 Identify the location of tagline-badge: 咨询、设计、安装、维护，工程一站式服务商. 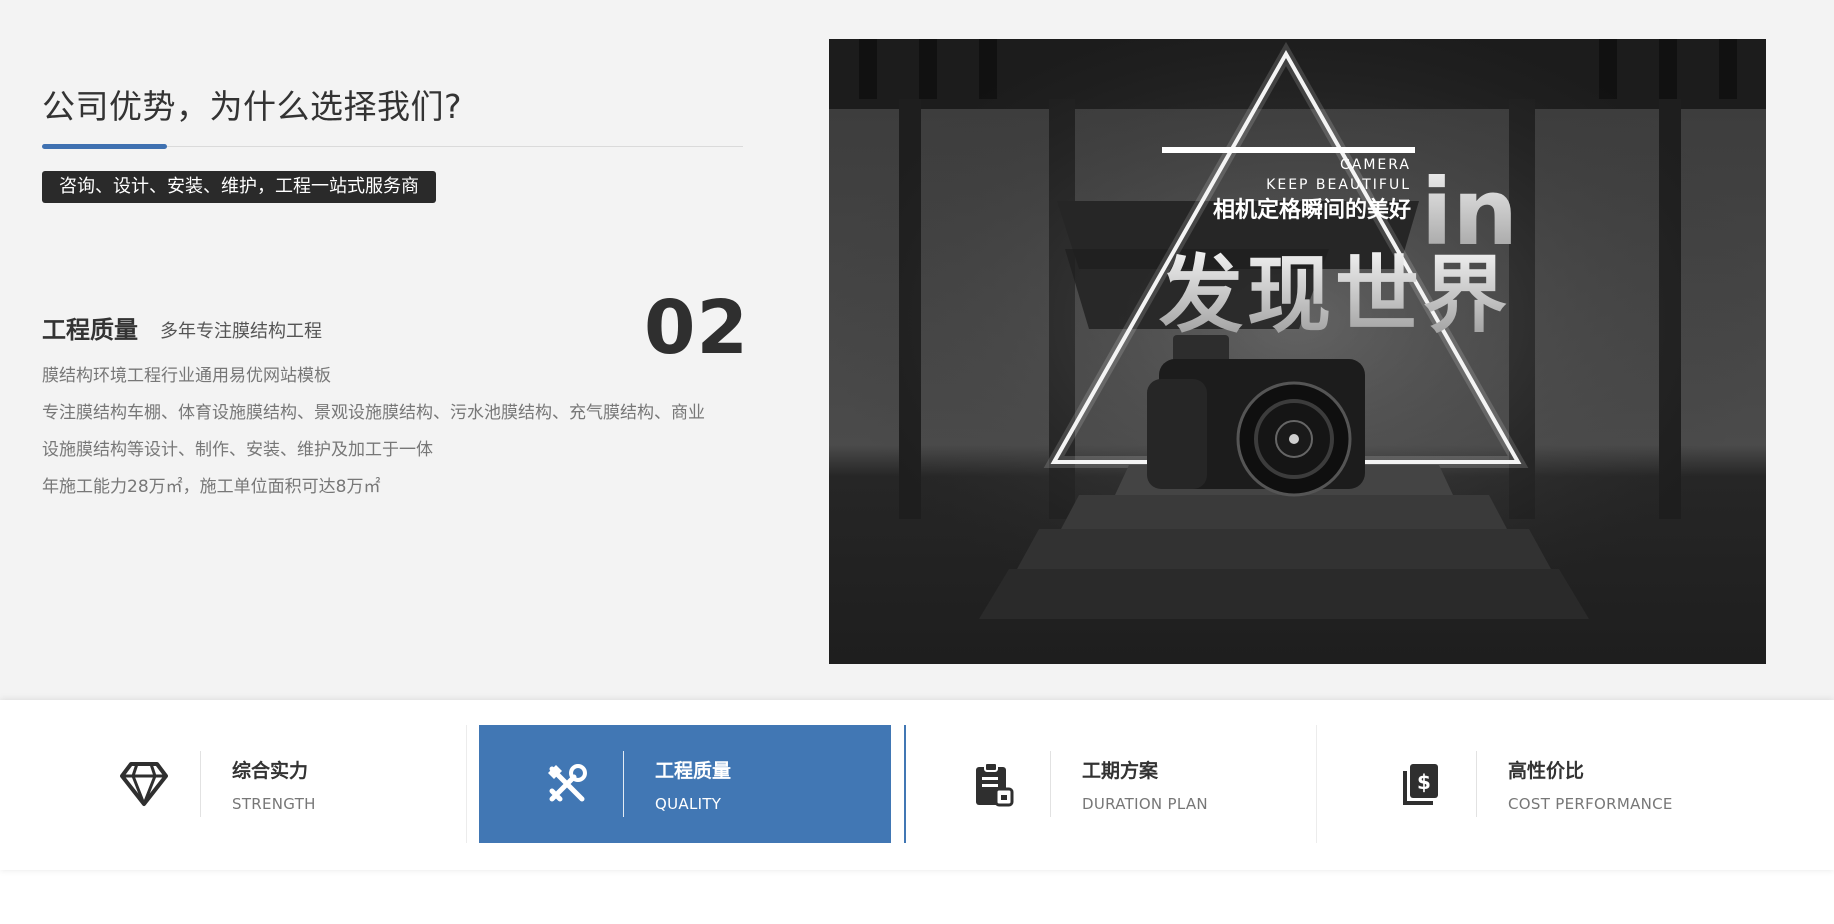
(239, 187).